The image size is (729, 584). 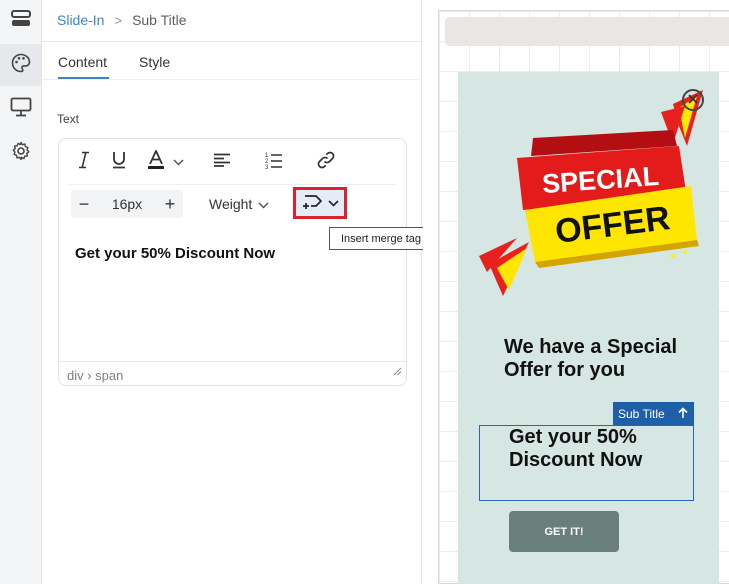 I want to click on tab-content: Content, so click(x=82, y=62).